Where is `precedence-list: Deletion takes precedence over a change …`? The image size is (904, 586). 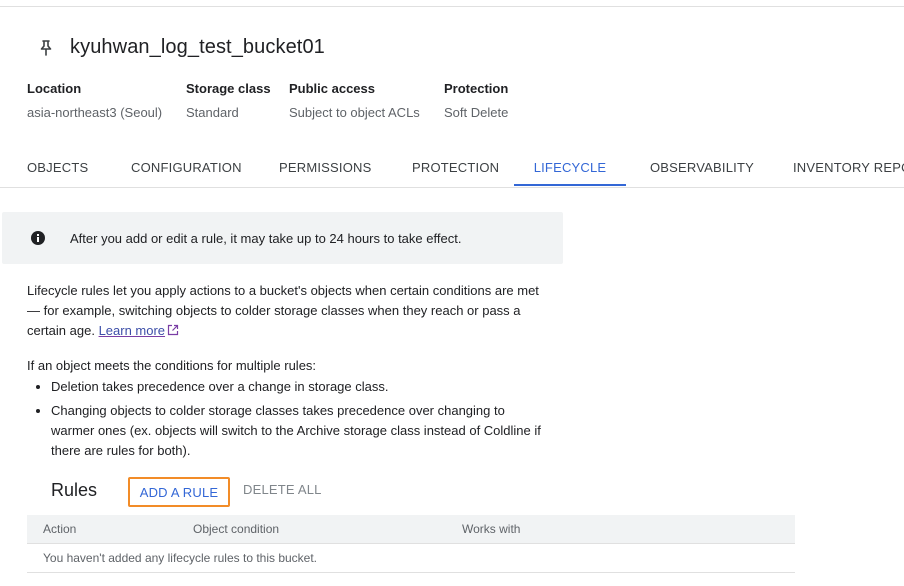
precedence-list: Deletion takes precedence over a change … is located at coordinates (287, 421).